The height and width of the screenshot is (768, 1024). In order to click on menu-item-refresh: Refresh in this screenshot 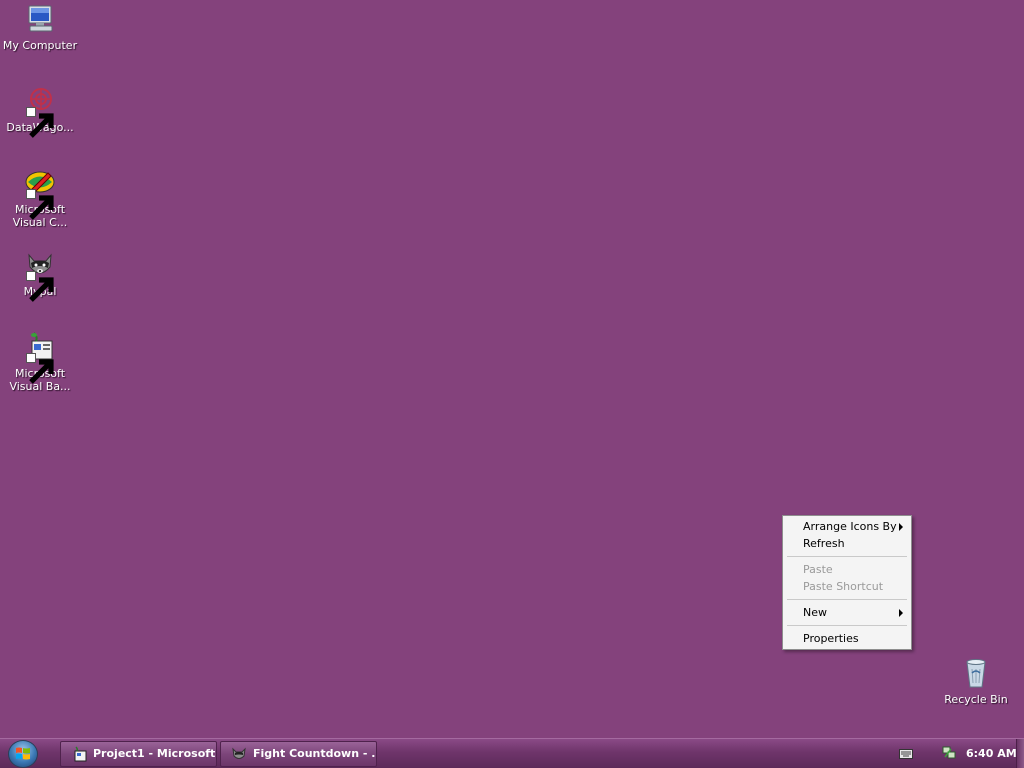, I will do `click(847, 543)`.